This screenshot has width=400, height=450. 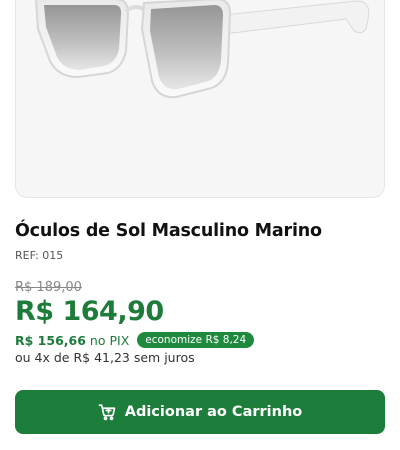 What do you see at coordinates (107, 412) in the screenshot?
I see `cart-icon` at bounding box center [107, 412].